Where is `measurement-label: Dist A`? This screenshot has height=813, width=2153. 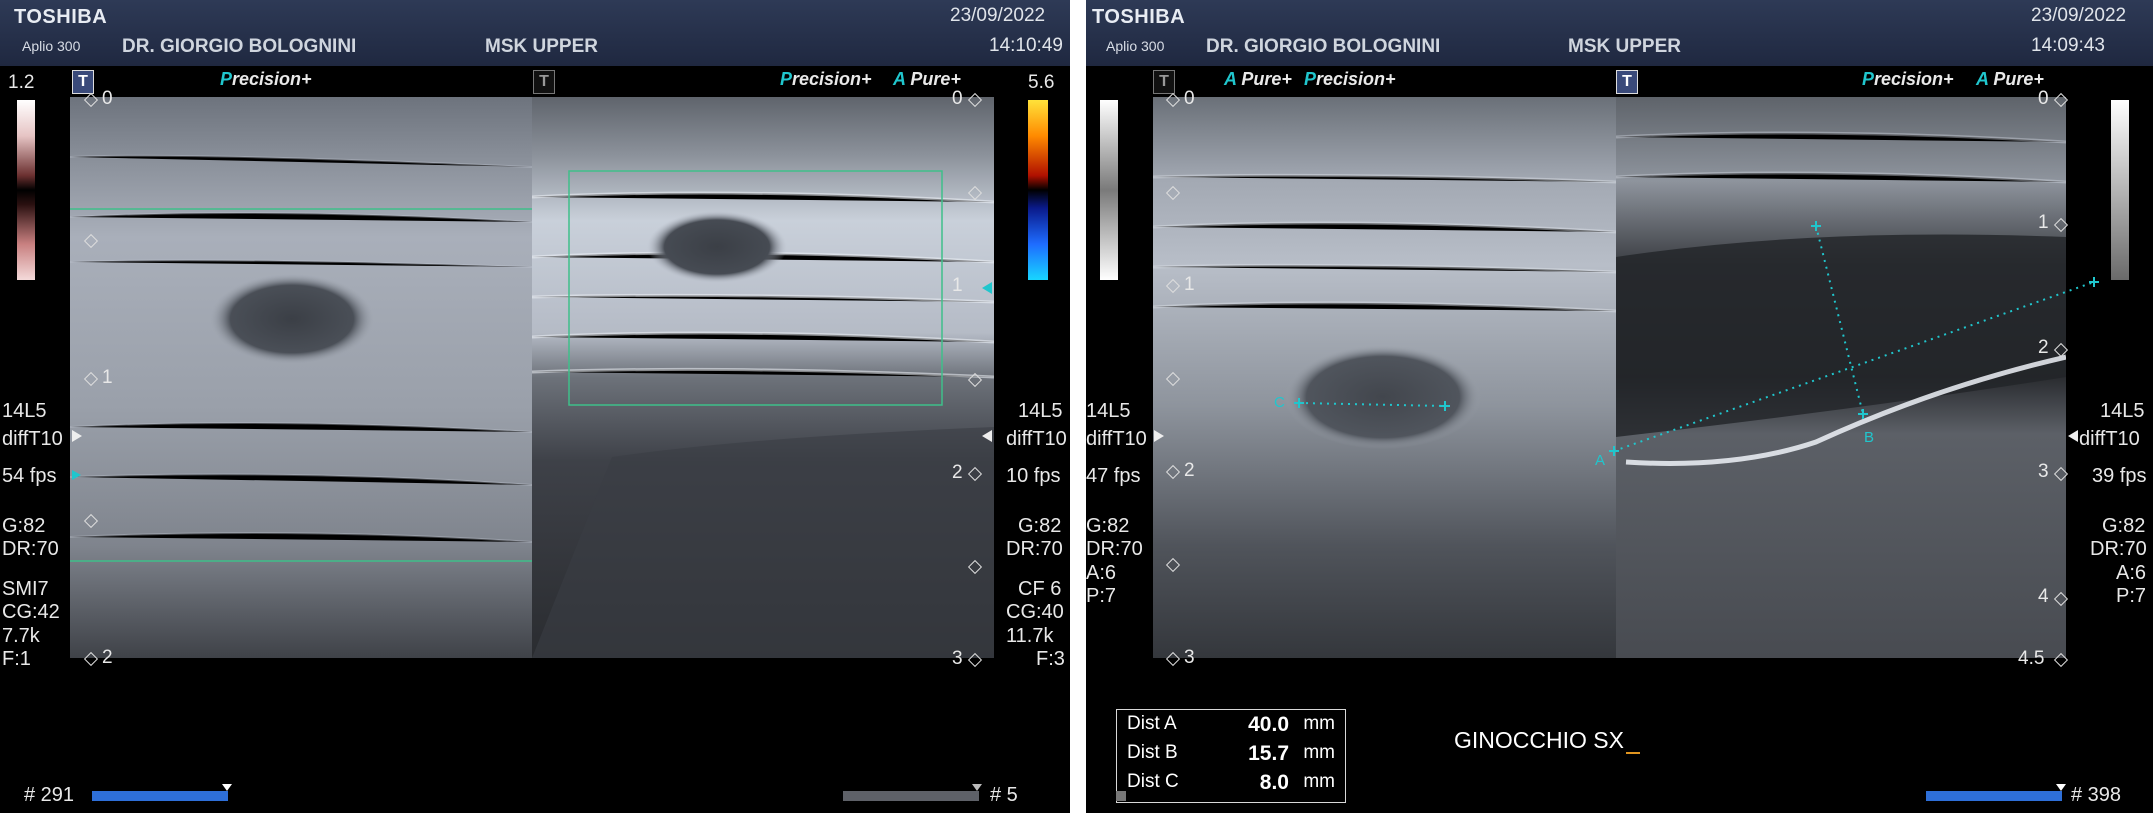
measurement-label: Dist A is located at coordinates (1152, 723).